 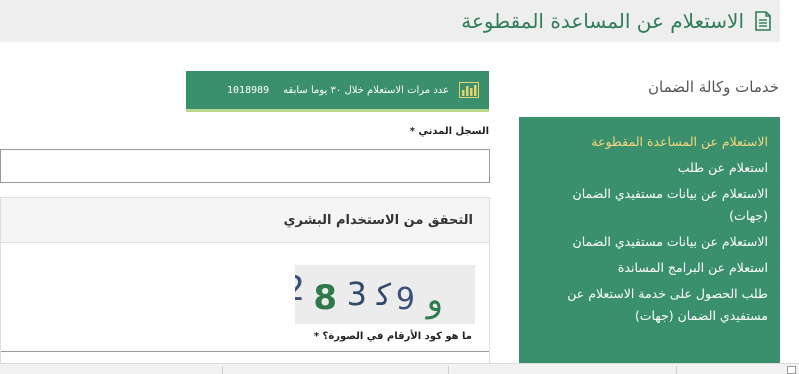 I want to click on sidebar-item-request-inquiry: استعلام عن طلب, so click(x=649, y=168).